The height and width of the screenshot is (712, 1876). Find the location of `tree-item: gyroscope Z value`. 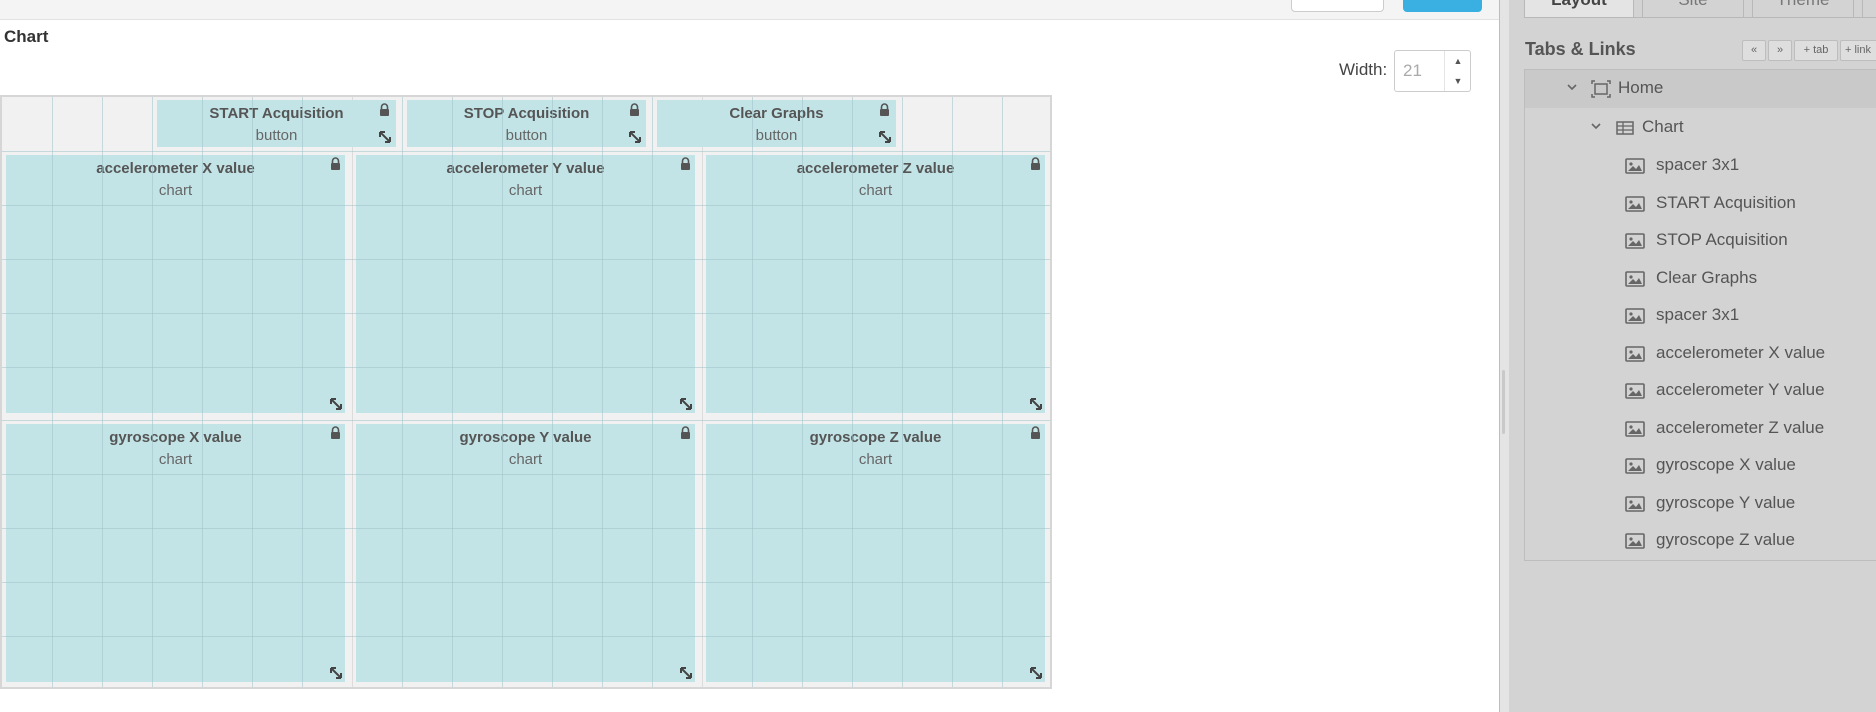

tree-item: gyroscope Z value is located at coordinates (1700, 541).